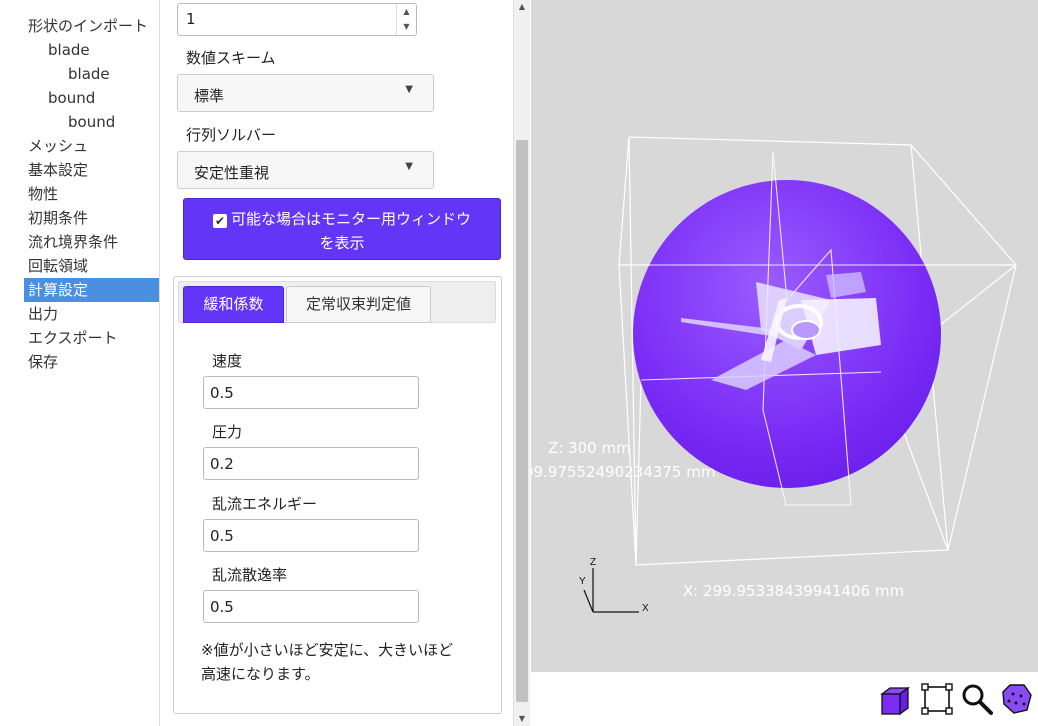 The height and width of the screenshot is (726, 1038). What do you see at coordinates (522, 421) in the screenshot?
I see `scroll-thumb` at bounding box center [522, 421].